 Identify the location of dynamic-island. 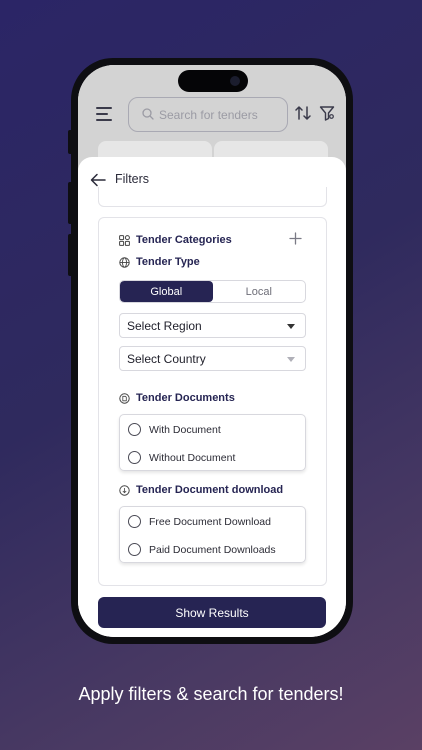
(213, 81).